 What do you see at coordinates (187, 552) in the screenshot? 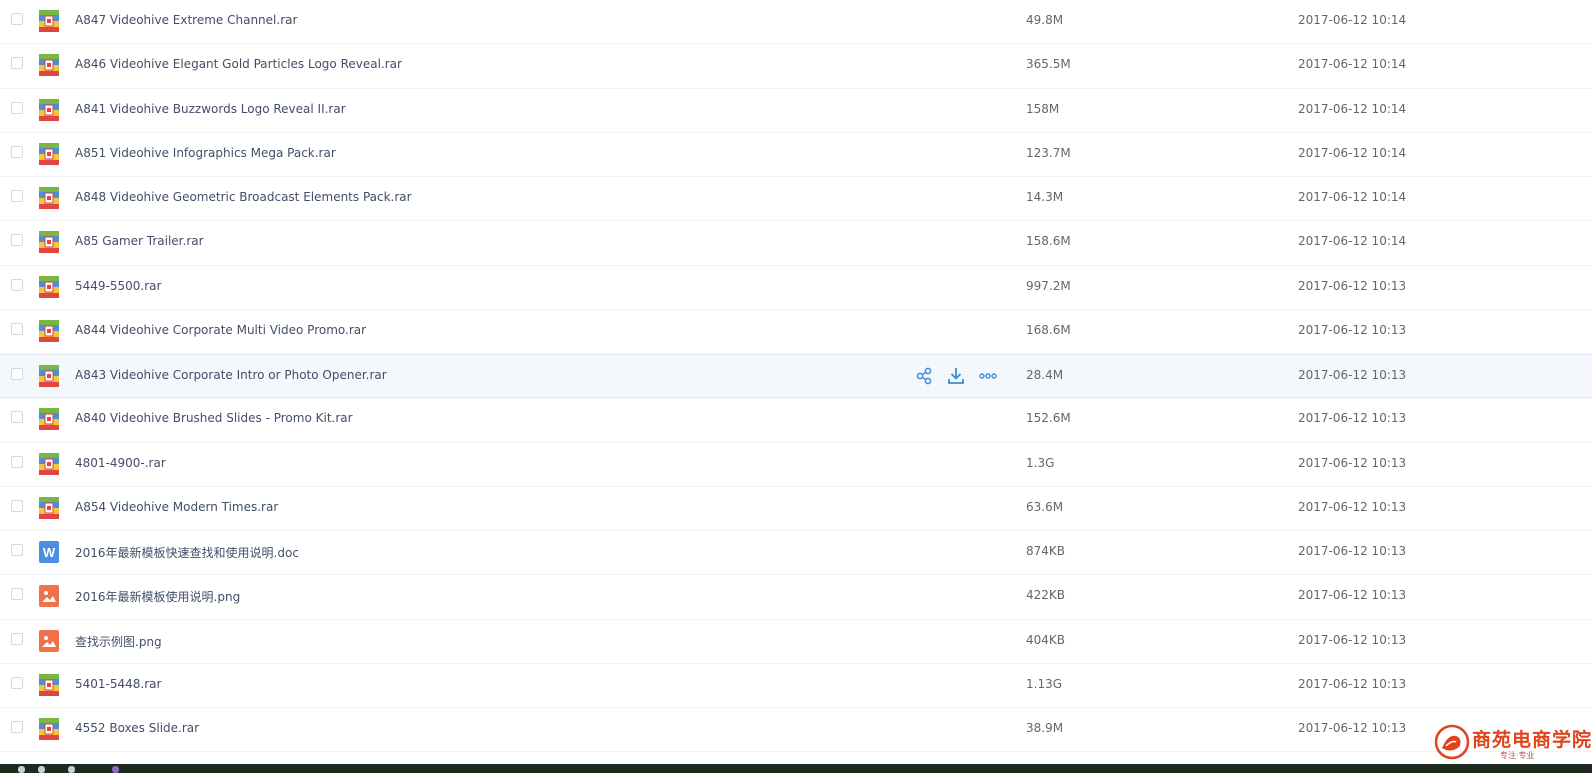
I see `file-name: 2016年最新模板快速查找和使用说明.doc` at bounding box center [187, 552].